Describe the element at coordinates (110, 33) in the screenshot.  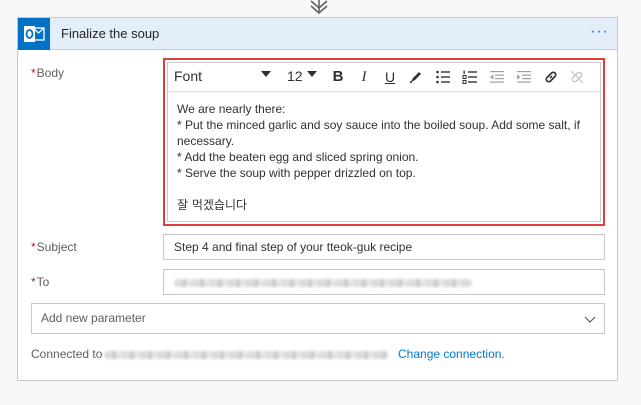
I see `card-title: Finalize the soup` at that location.